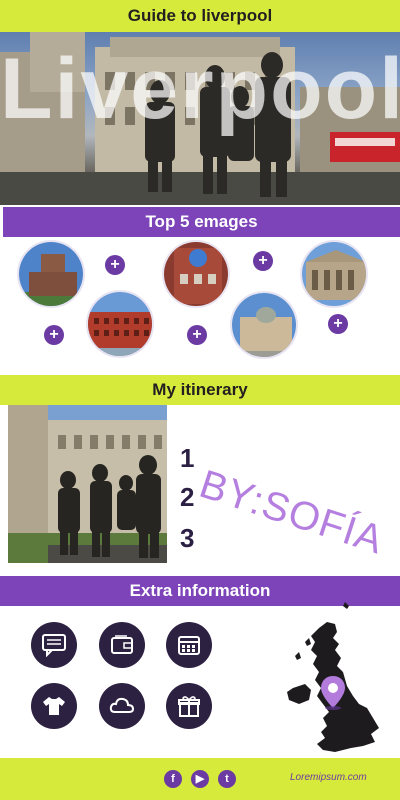 Image resolution: width=400 pixels, height=800 pixels. I want to click on extra-info-title: Extra information, so click(200, 590).